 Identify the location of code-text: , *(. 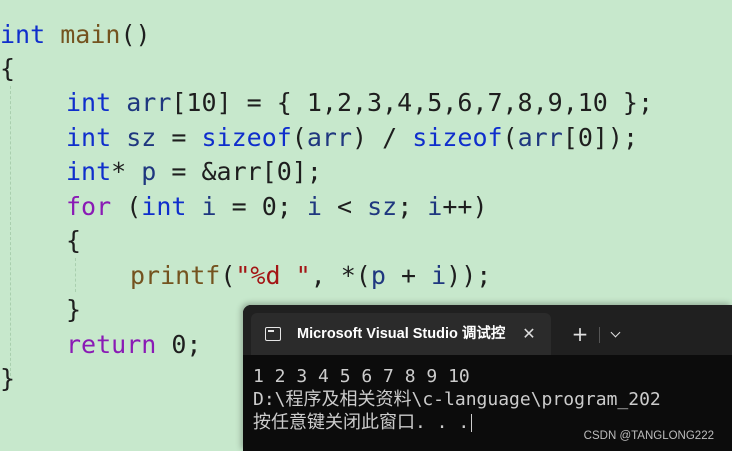
(340, 275).